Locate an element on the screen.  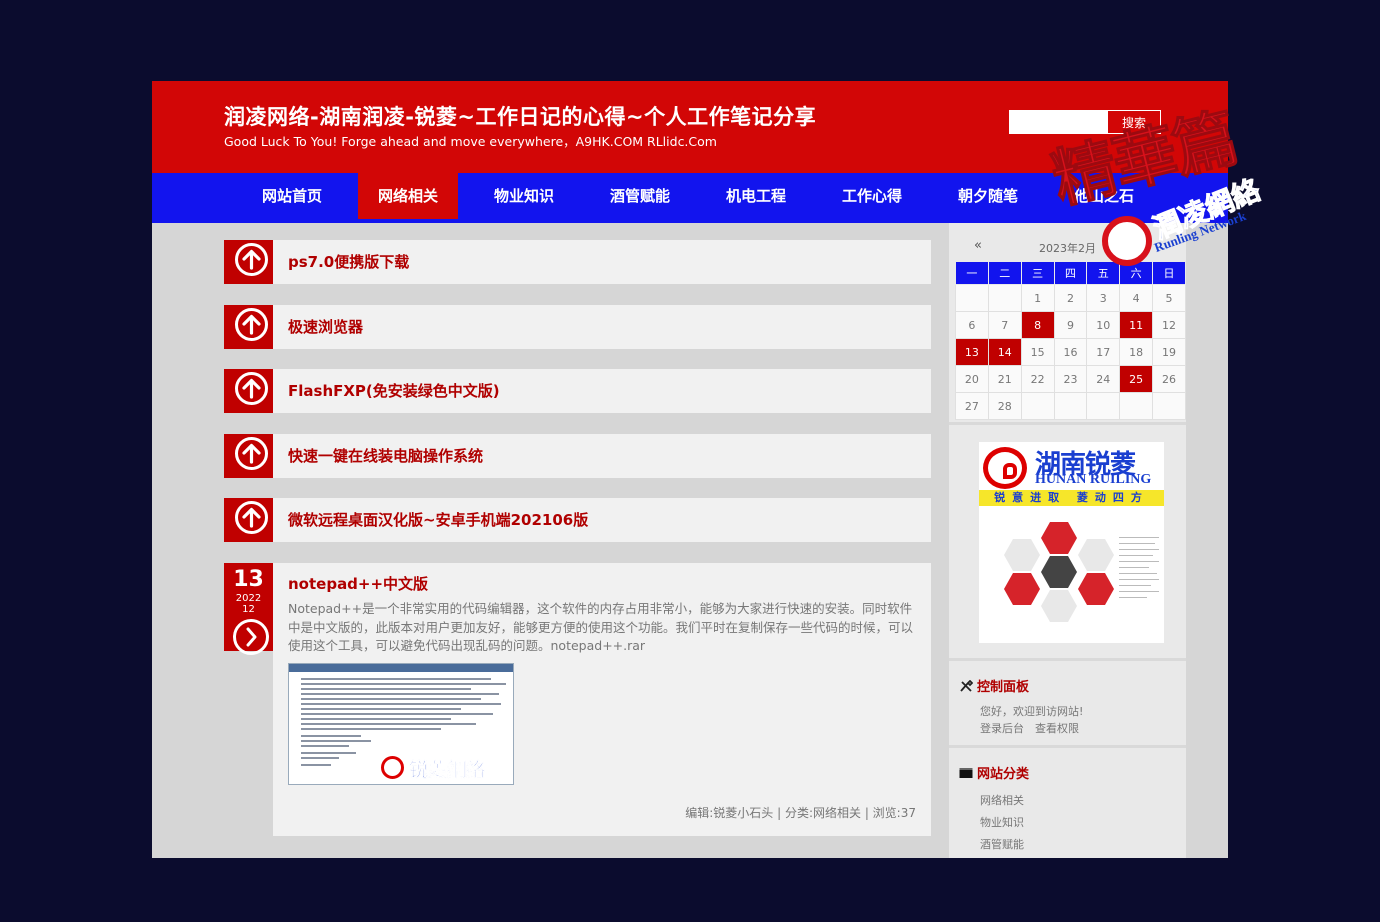
nav-item-home: 网站首页 is located at coordinates (292, 196).